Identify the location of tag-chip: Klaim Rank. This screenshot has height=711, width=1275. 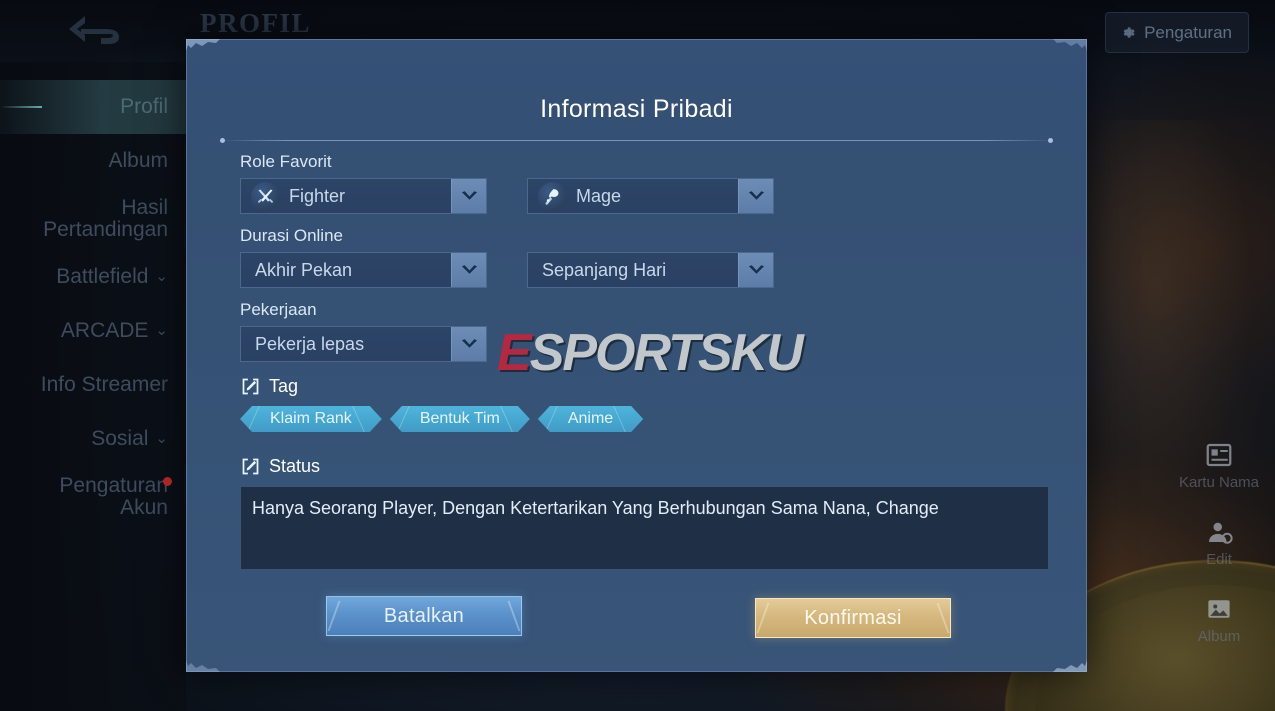
(311, 419).